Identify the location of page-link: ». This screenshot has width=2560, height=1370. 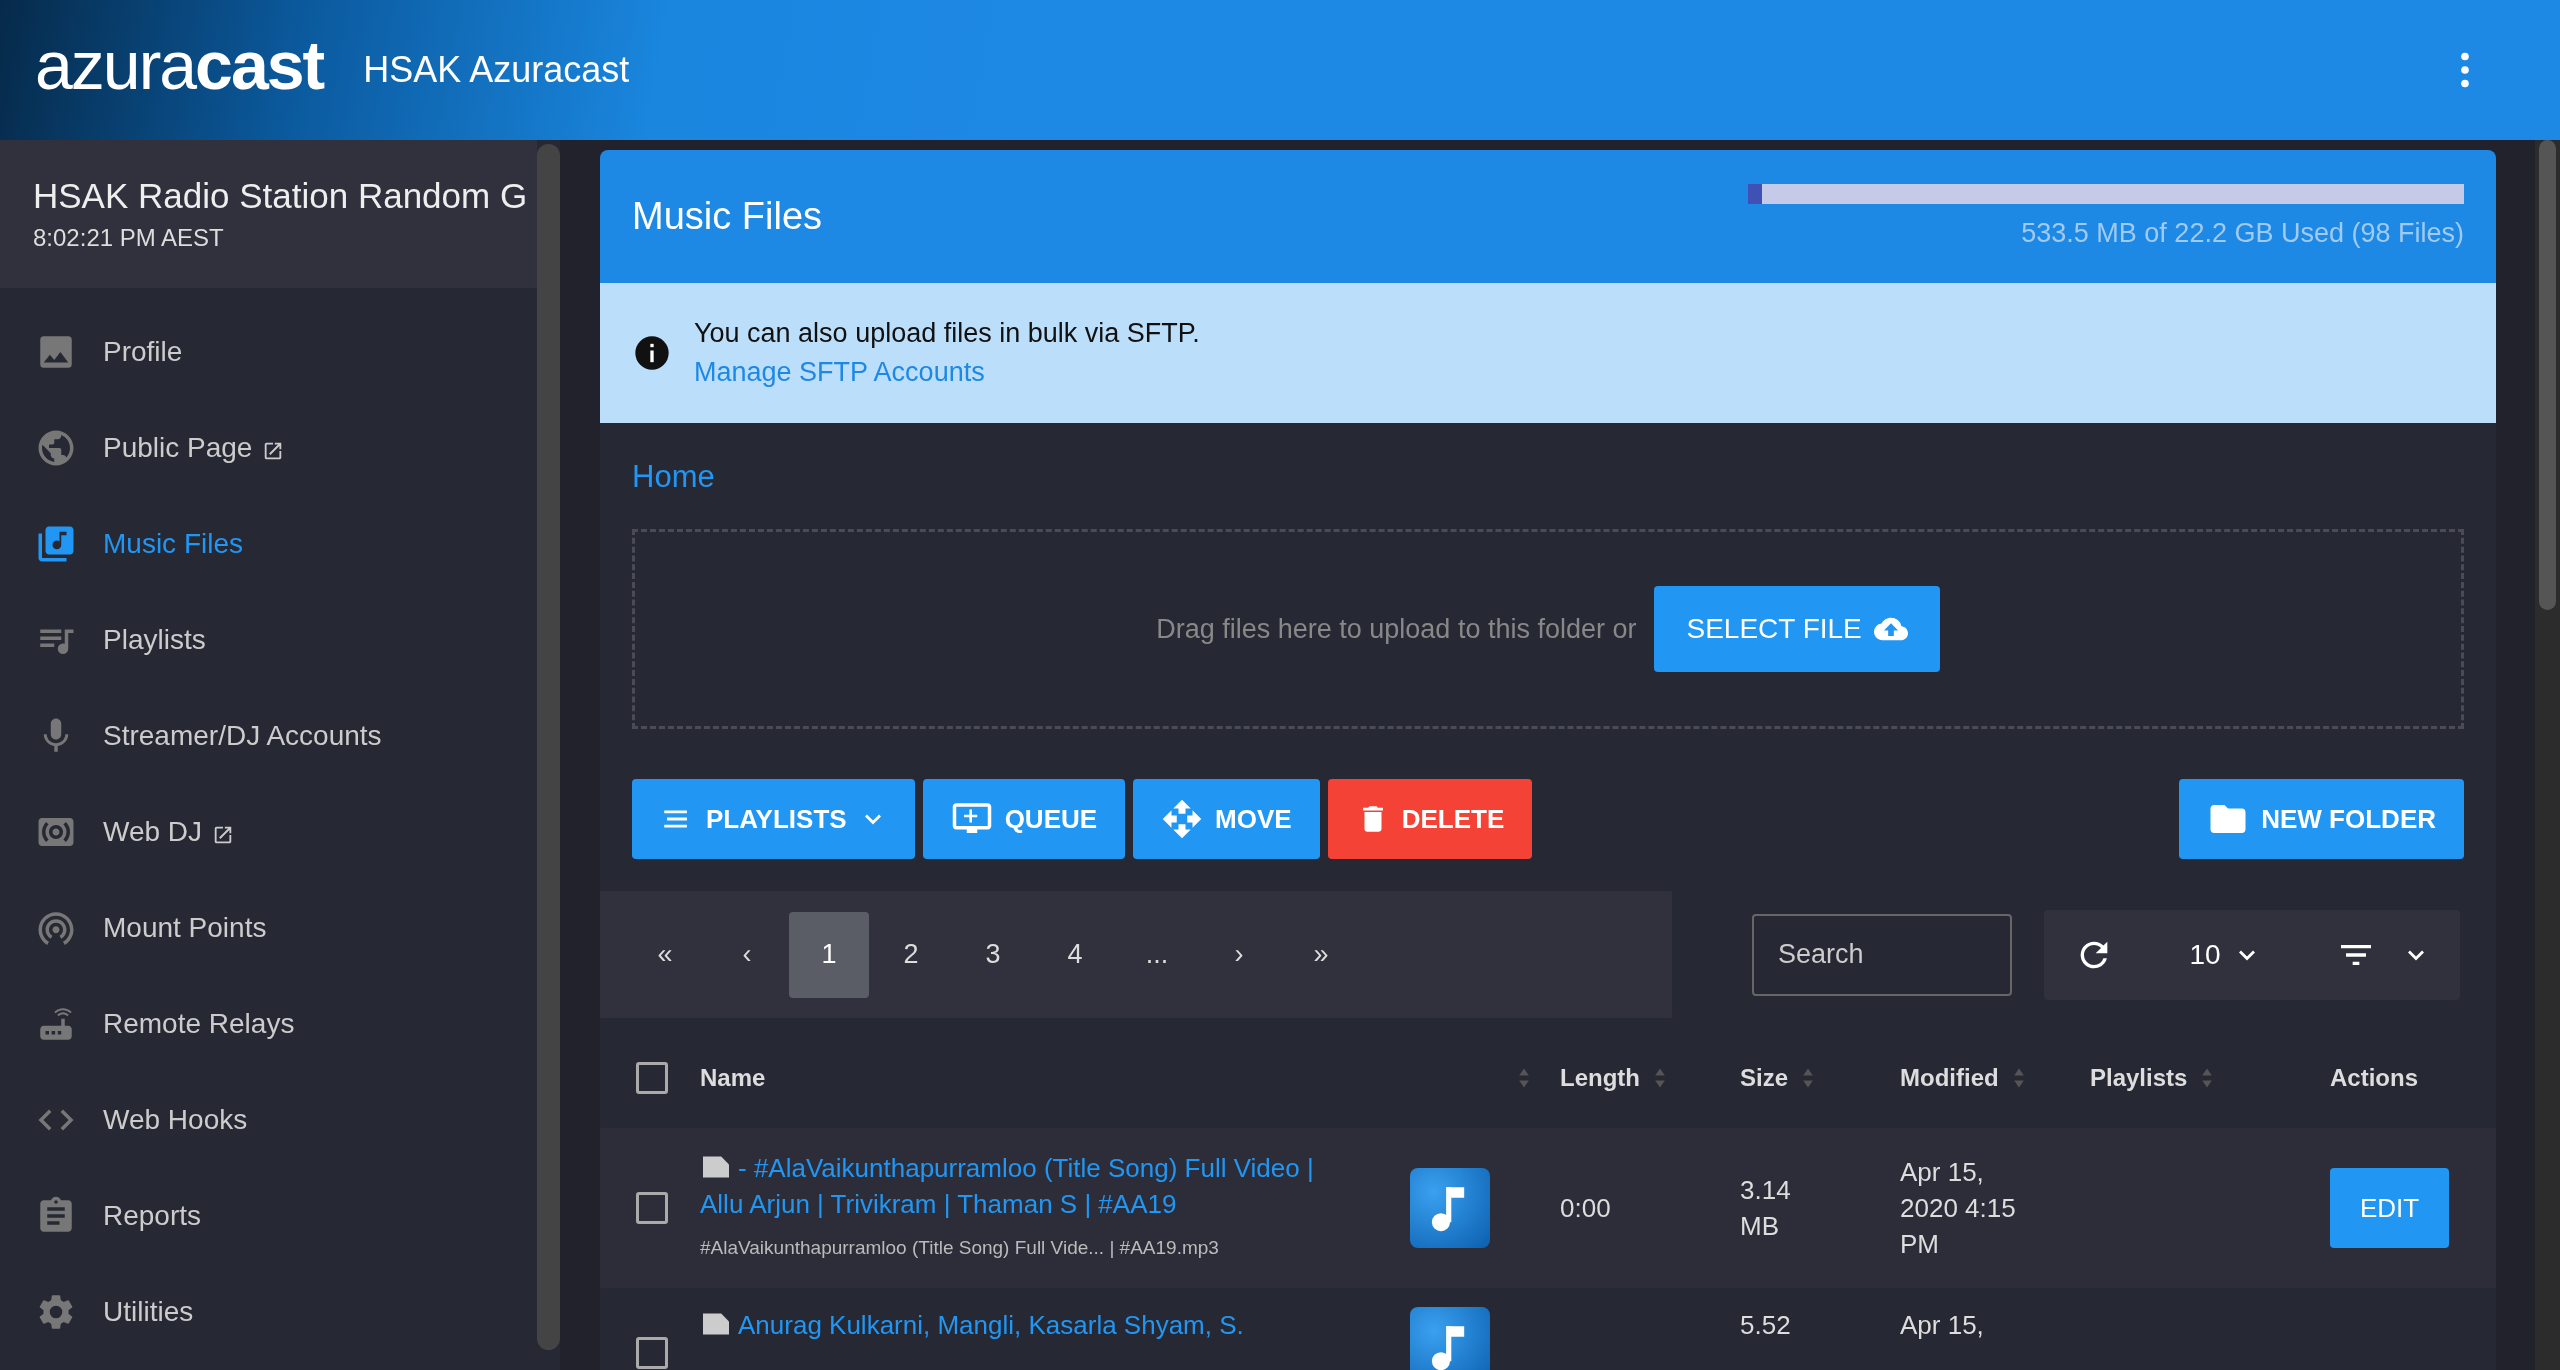
(1321, 954).